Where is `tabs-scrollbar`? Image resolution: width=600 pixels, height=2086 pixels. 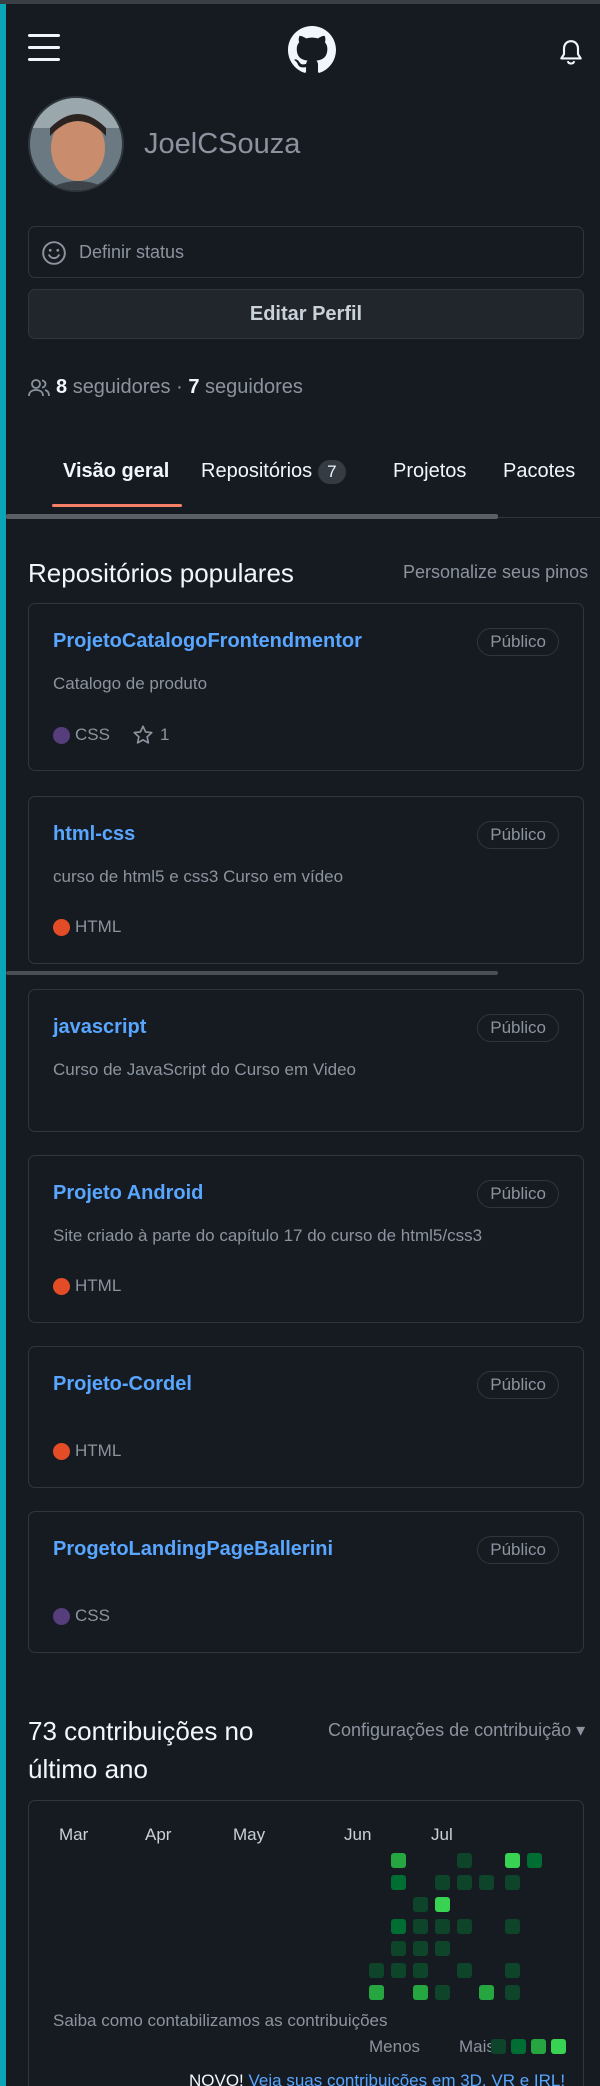
tabs-scrollbar is located at coordinates (252, 516).